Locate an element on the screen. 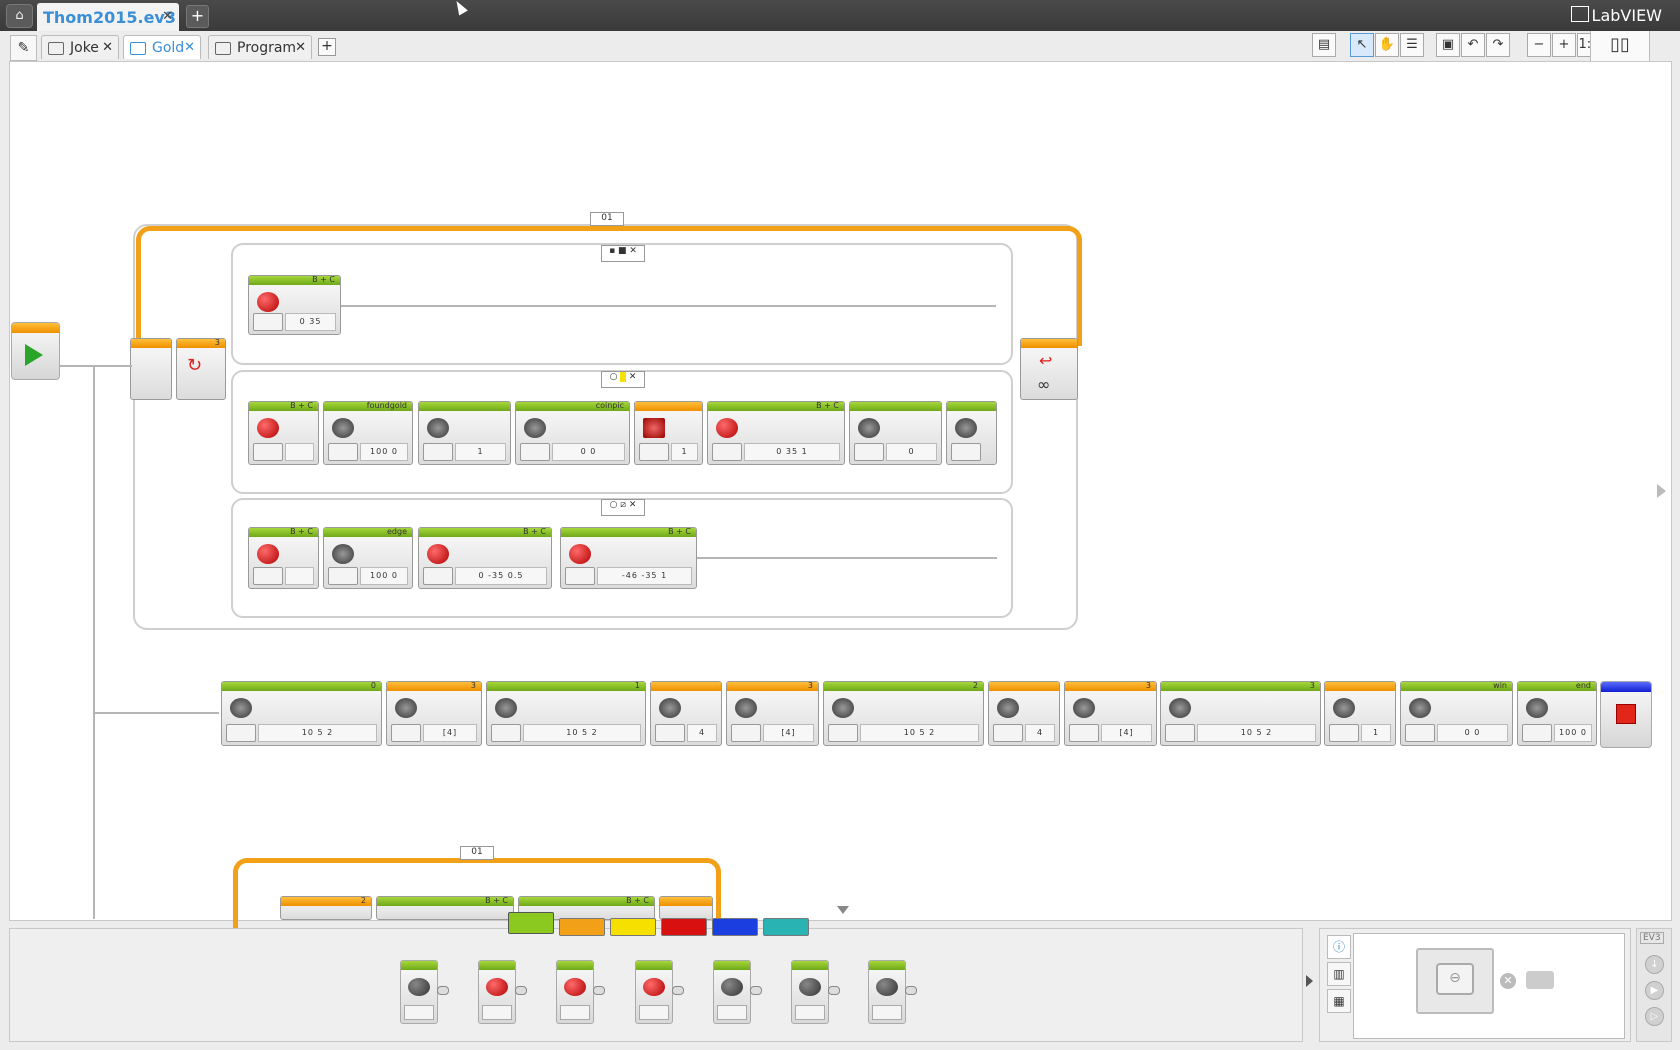 Image resolution: width=1680 pixels, height=1050 pixels. canvas-scroll-right-icon is located at coordinates (1661, 491).